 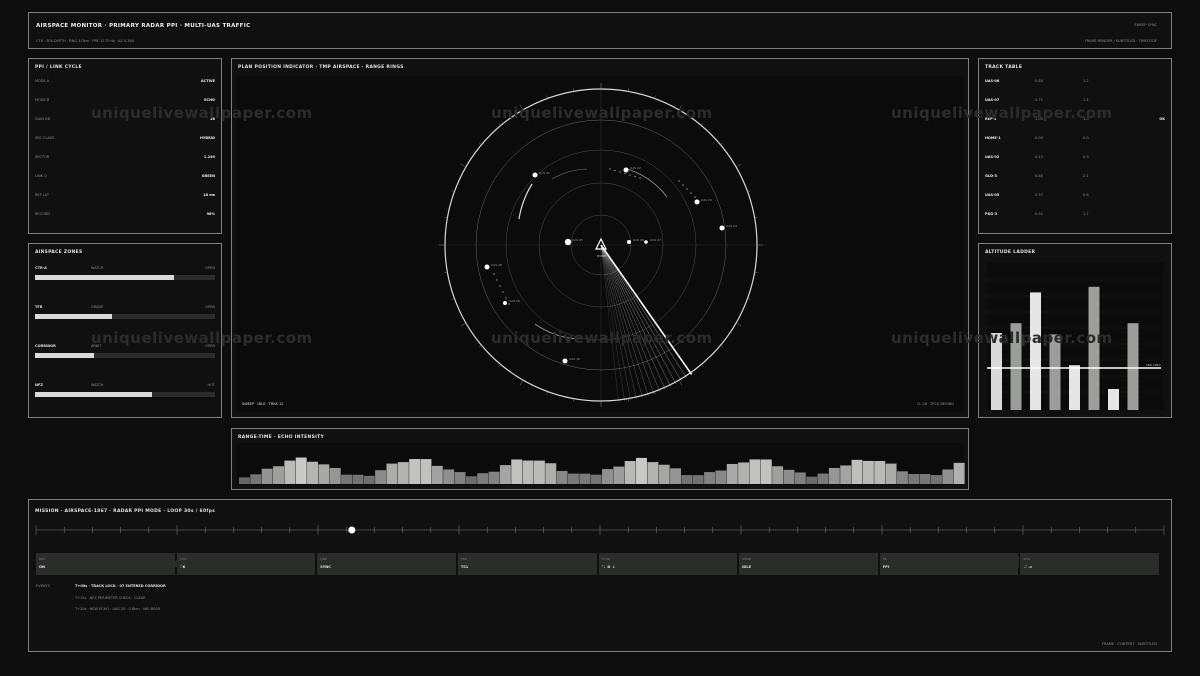 What do you see at coordinates (706, 200) in the screenshot?
I see `uas-contact-label: UAS 03` at bounding box center [706, 200].